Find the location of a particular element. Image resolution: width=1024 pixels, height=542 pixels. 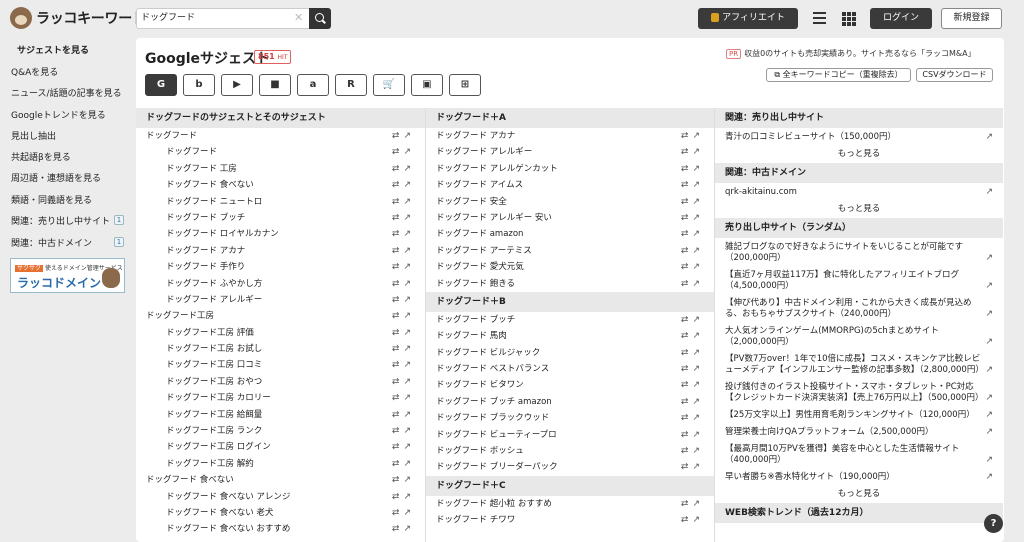

keyword-text: ドッグフード ボッシュ is located at coordinates (480, 451).